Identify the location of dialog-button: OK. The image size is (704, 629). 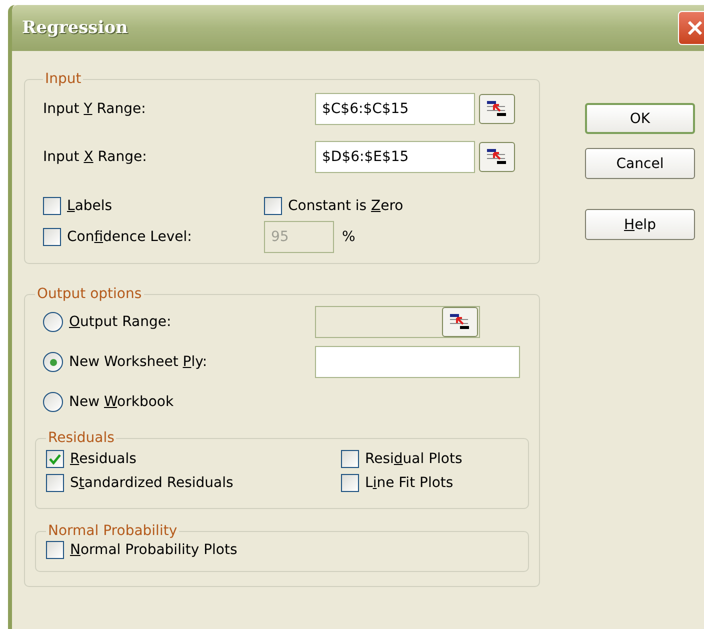
(640, 118).